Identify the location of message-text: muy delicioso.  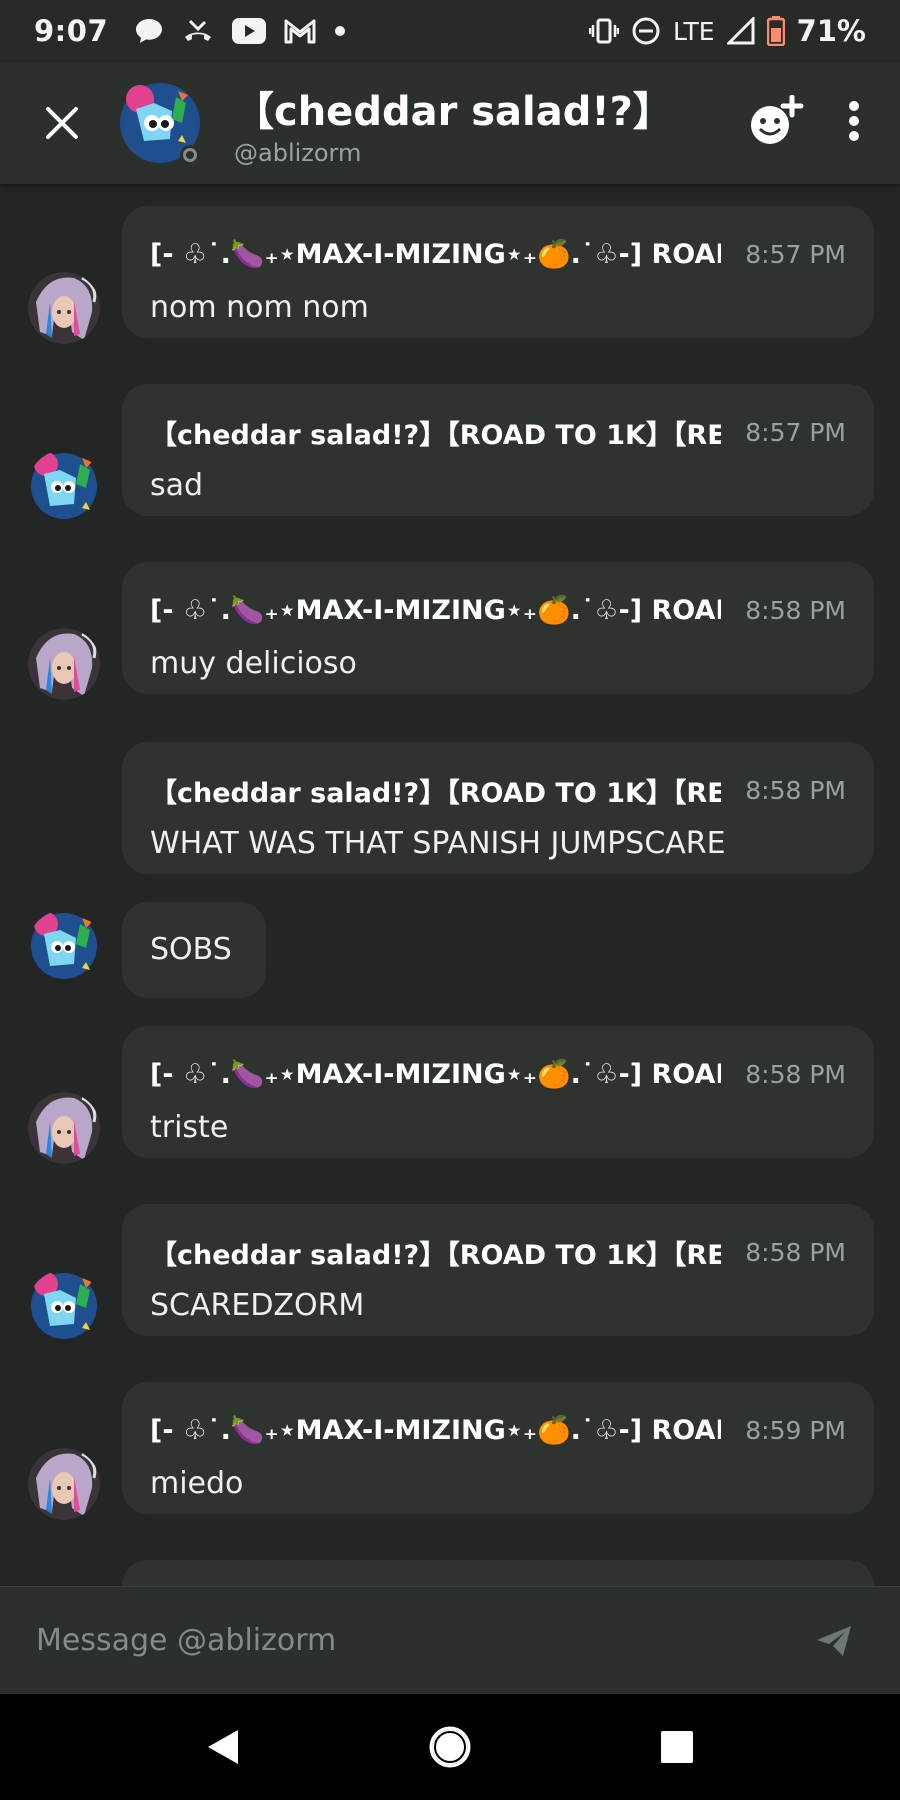
(253, 663).